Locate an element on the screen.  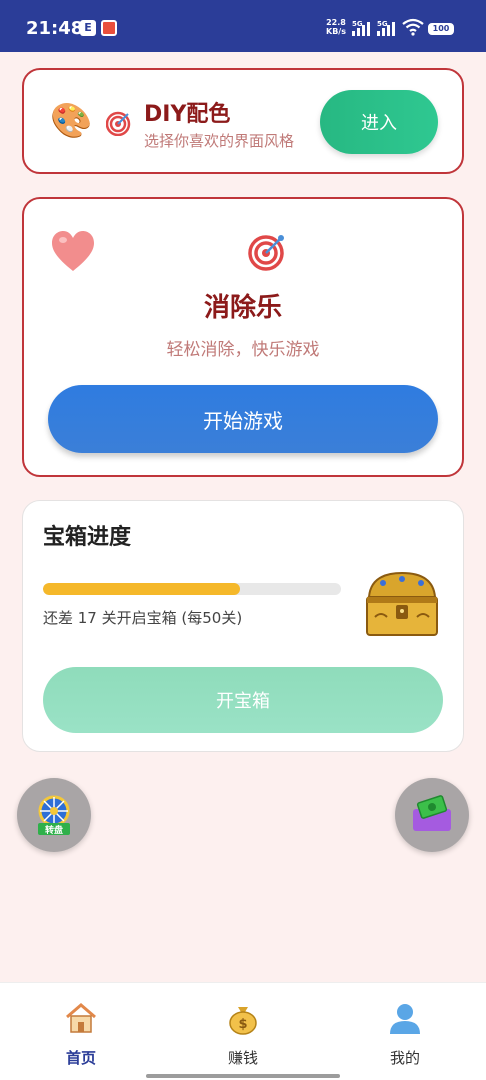
user-icon is located at coordinates (405, 1019).